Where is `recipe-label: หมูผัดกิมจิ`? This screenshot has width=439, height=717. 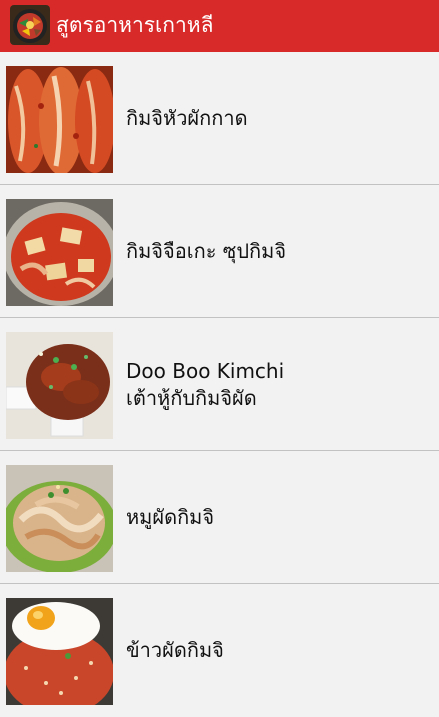
recipe-label: หมูผัดกิมจิ is located at coordinates (170, 517).